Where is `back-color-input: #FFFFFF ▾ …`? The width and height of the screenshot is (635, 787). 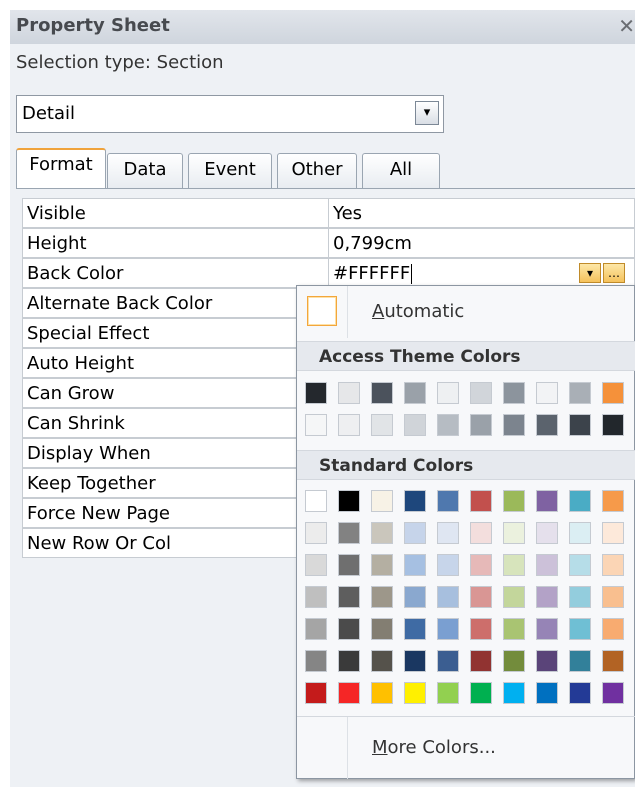
back-color-input: #FFFFFF ▾ … is located at coordinates (481, 273).